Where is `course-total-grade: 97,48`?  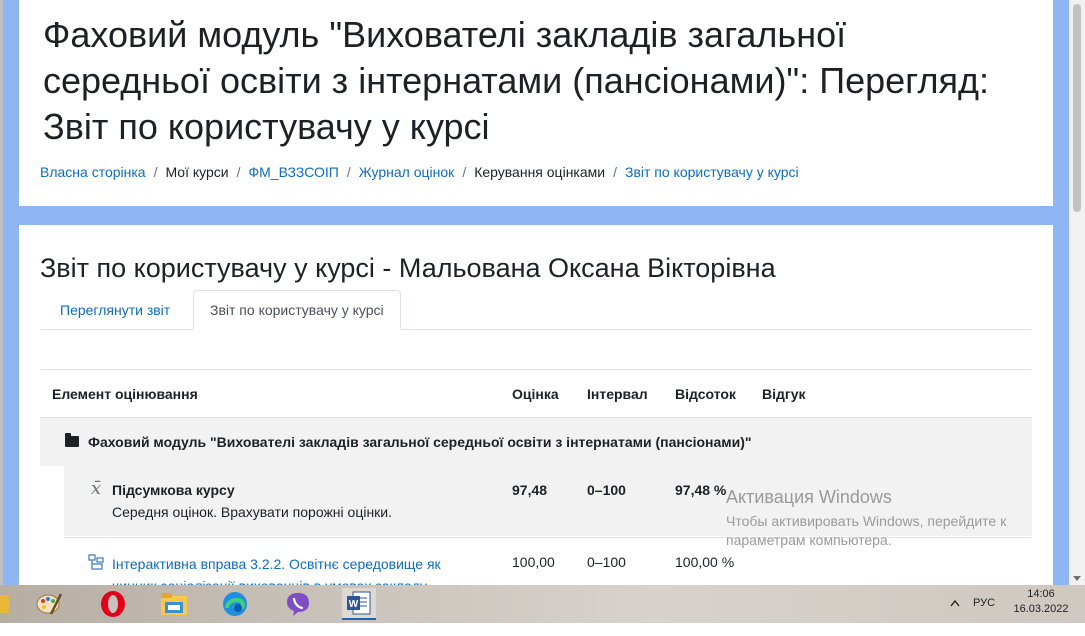
course-total-grade: 97,48 is located at coordinates (530, 490).